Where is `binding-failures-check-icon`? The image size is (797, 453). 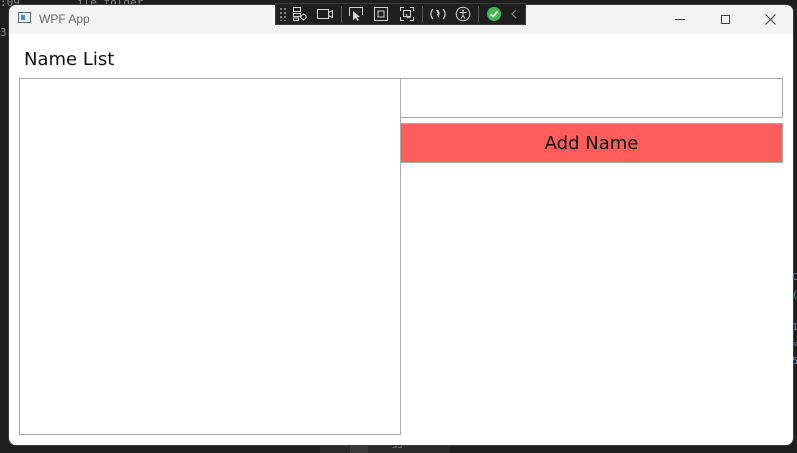
binding-failures-check-icon is located at coordinates (493, 14).